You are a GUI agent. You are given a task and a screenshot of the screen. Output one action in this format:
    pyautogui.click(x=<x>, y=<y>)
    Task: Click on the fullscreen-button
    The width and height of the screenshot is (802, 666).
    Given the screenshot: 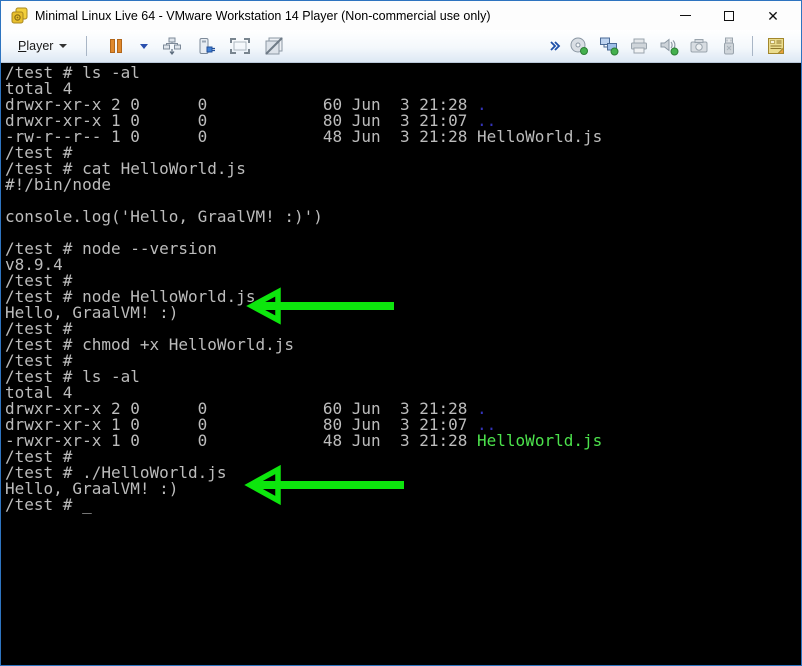 What is the action you would take?
    pyautogui.click(x=240, y=46)
    